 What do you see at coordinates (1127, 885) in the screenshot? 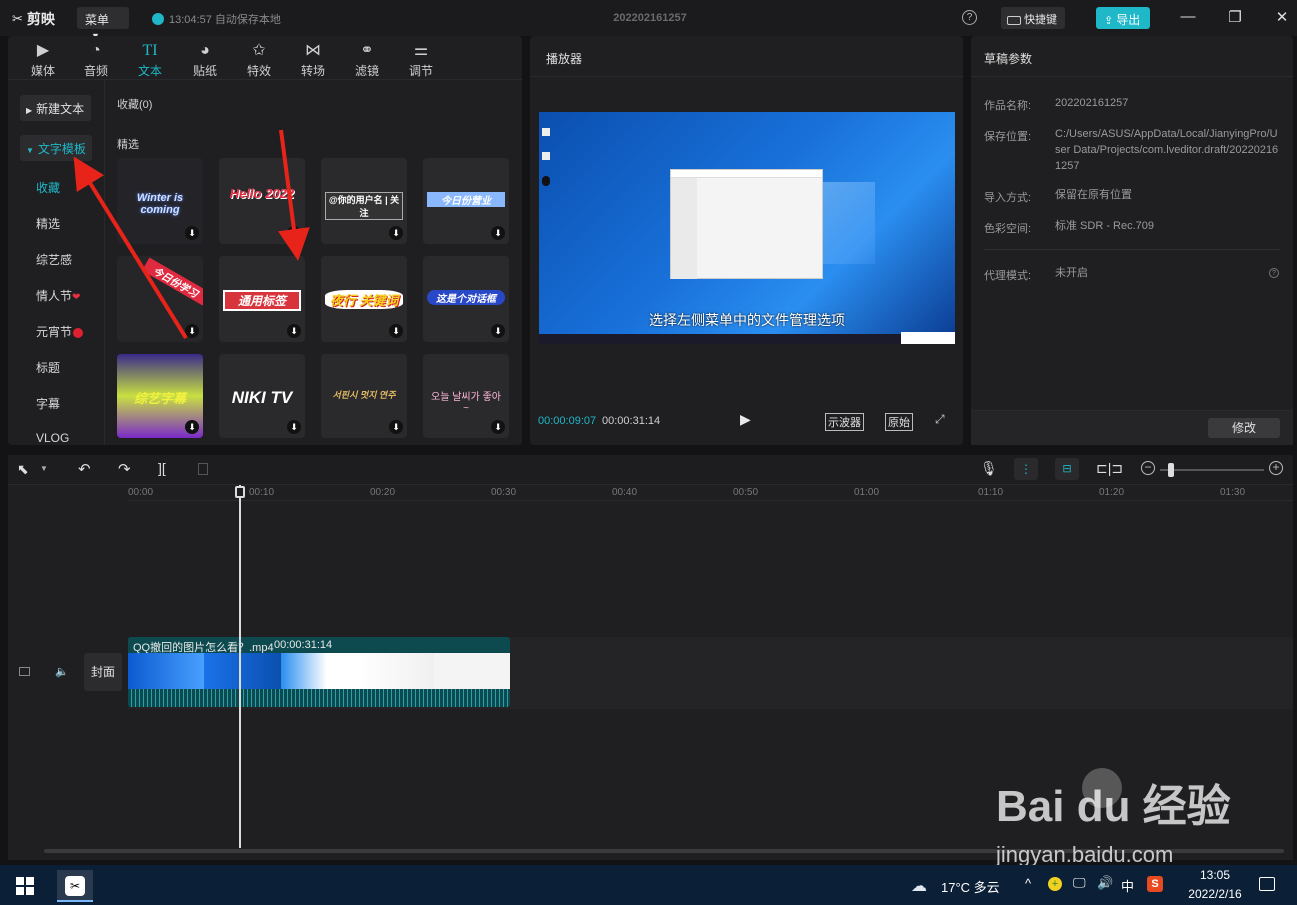
I see `ime-indicator: 中` at bounding box center [1127, 885].